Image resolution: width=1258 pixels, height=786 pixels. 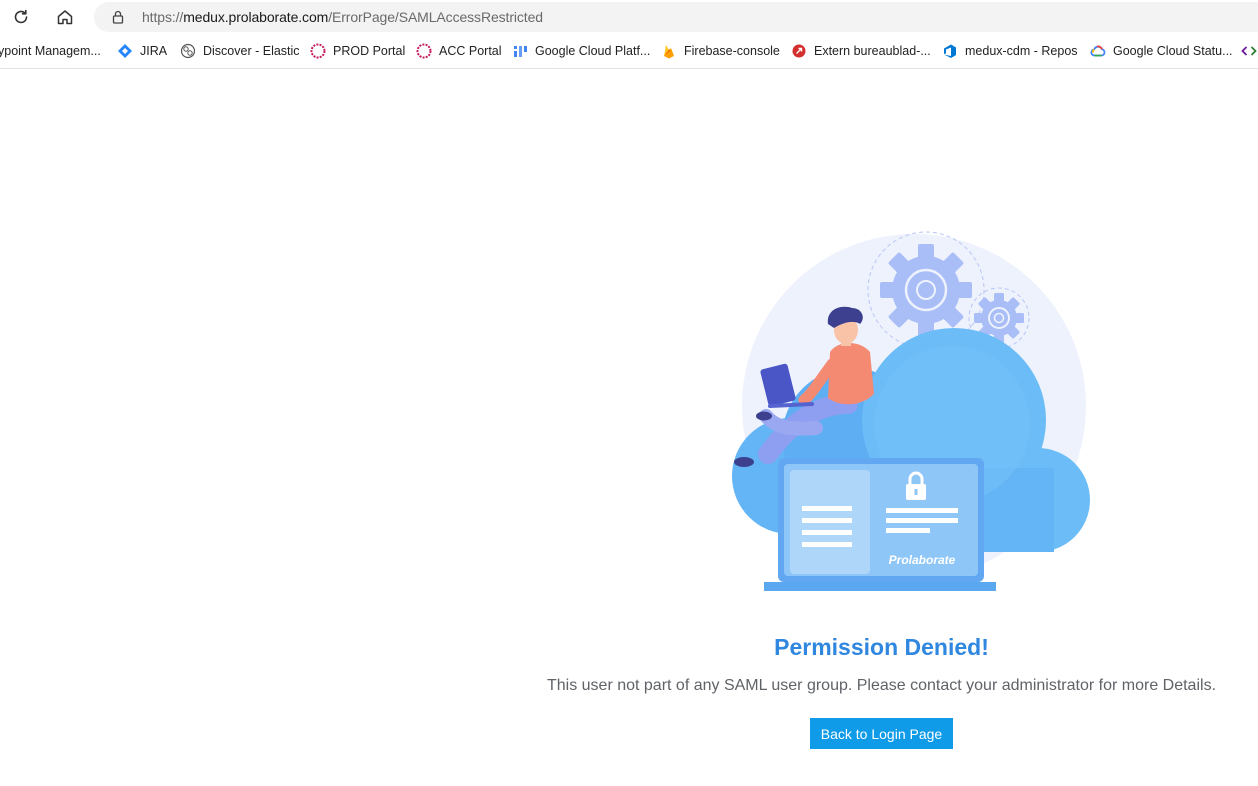 I want to click on google-cloud-icon, so click(x=1098, y=51).